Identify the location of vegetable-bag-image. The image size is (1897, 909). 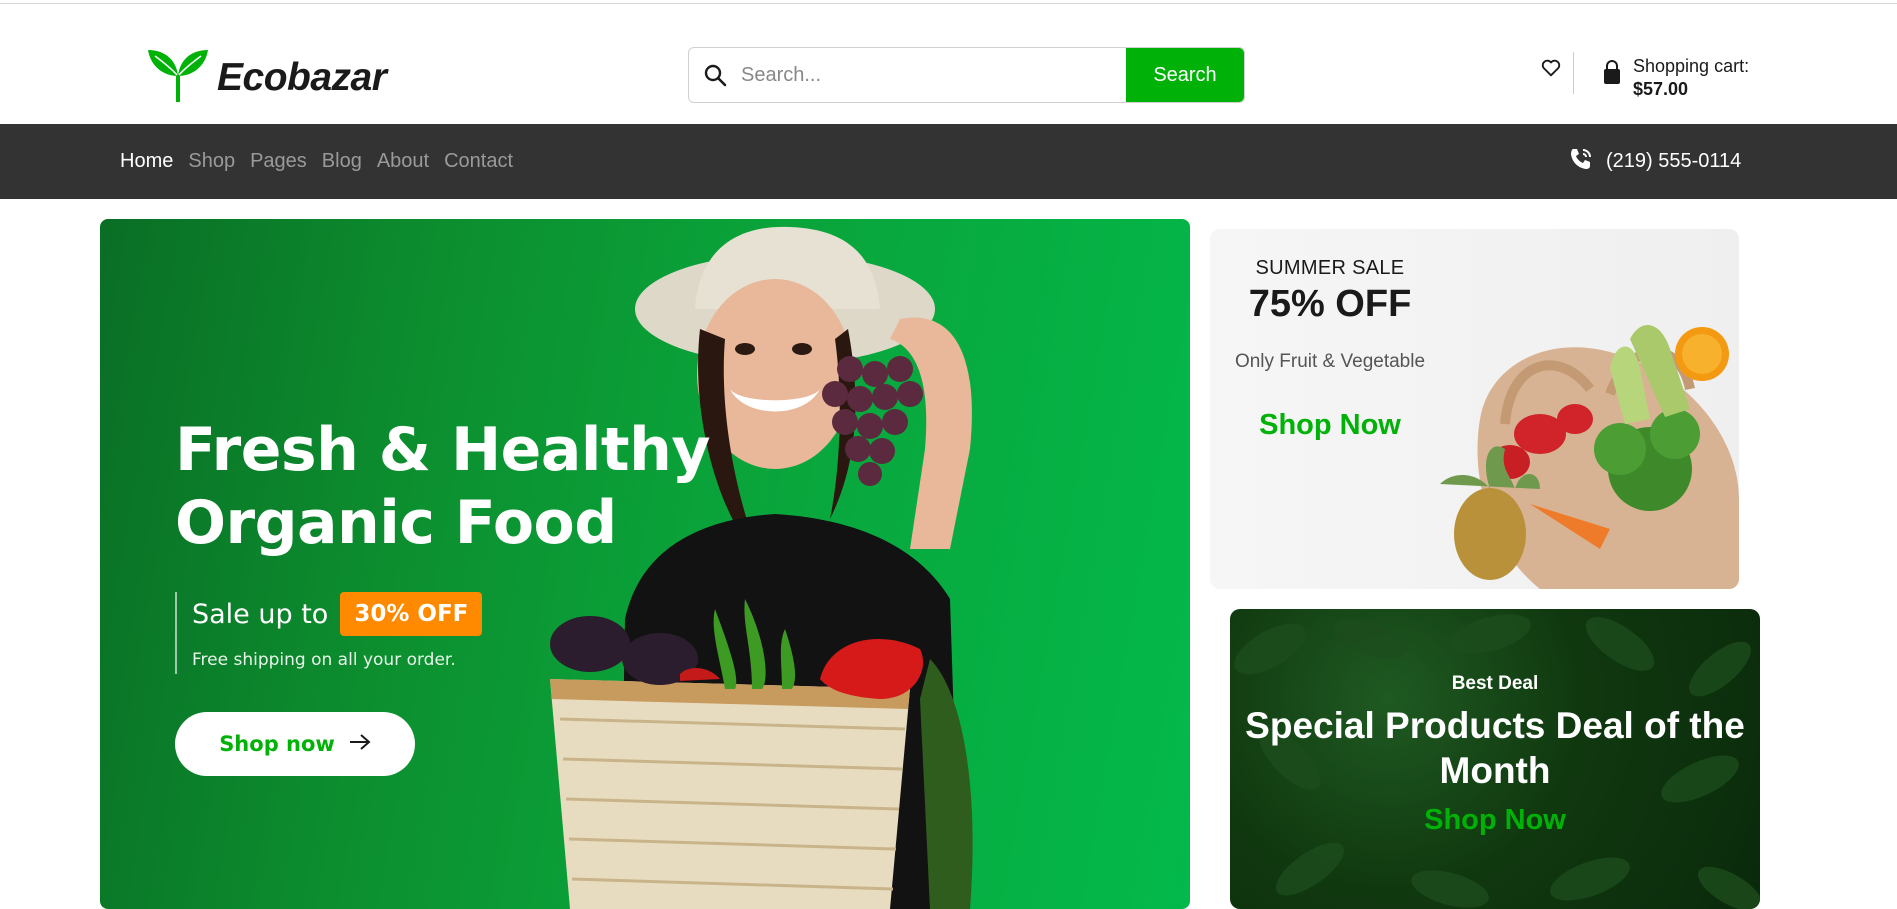
(1589, 457).